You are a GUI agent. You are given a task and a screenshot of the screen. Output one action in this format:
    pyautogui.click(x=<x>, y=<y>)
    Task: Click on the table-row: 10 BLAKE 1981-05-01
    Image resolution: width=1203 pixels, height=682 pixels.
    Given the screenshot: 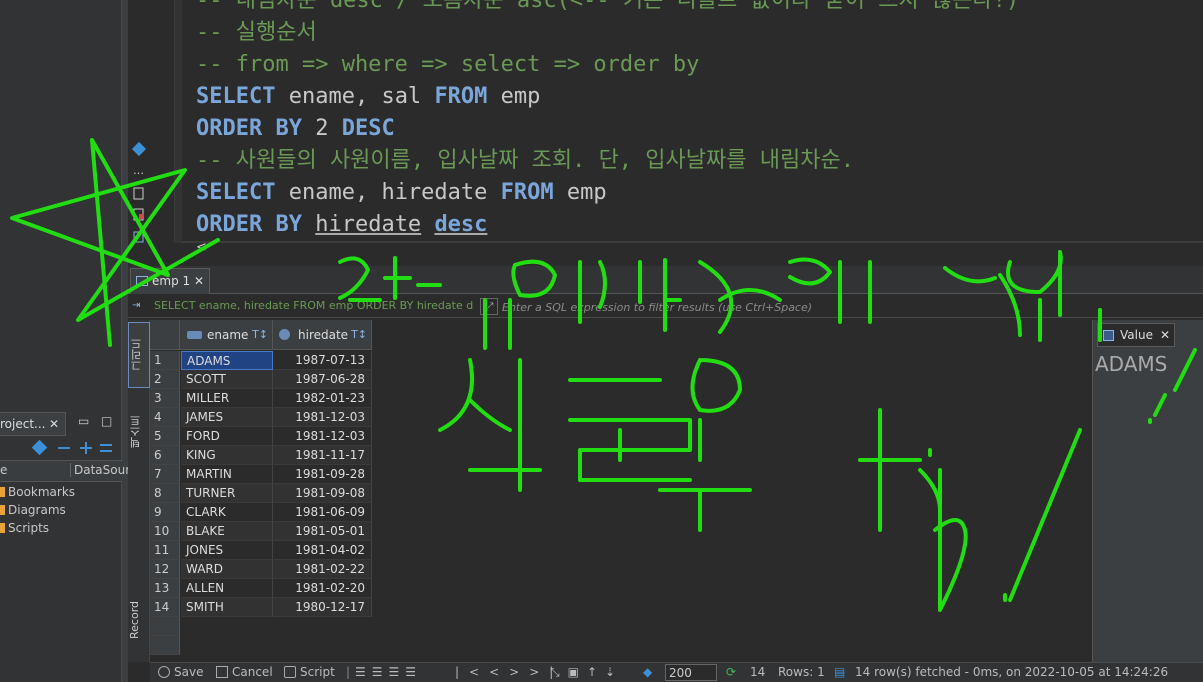 What is the action you would take?
    pyautogui.click(x=261, y=531)
    